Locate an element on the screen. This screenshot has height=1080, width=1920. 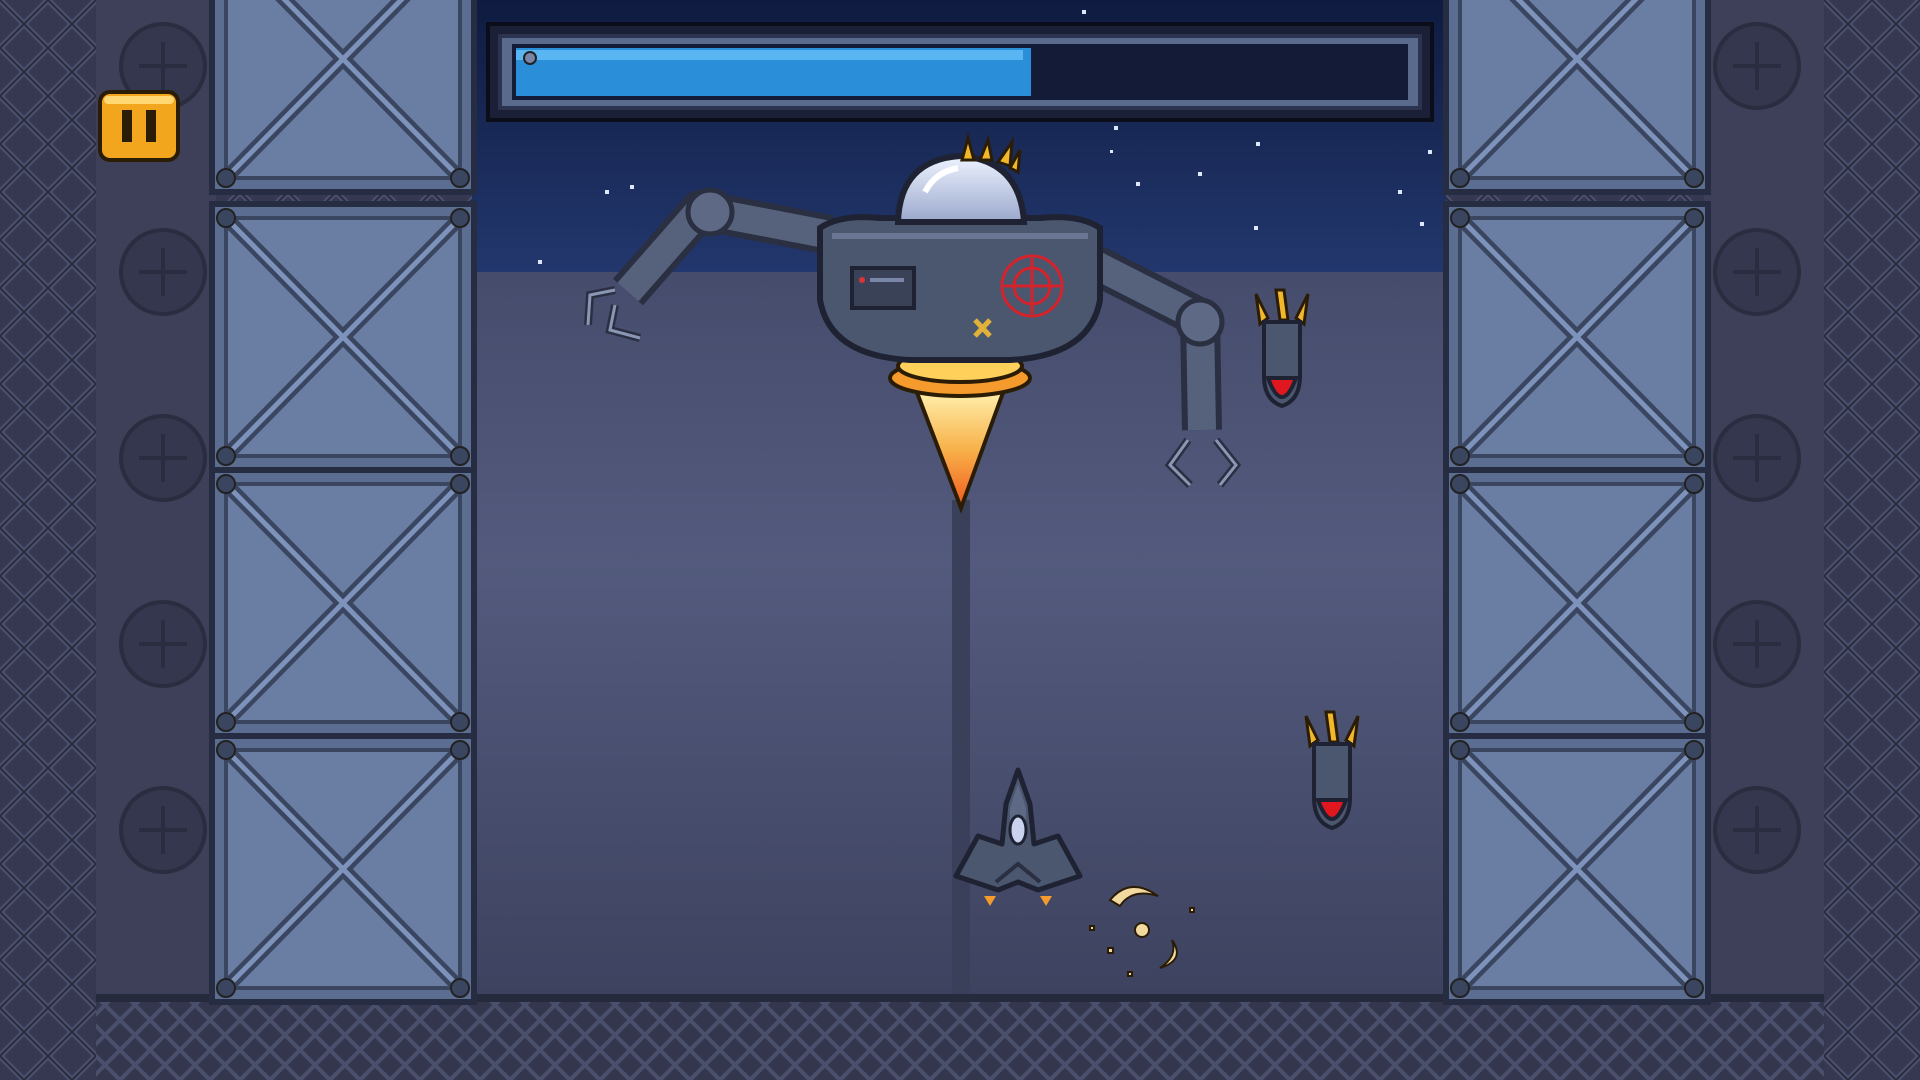
support-pole is located at coordinates (961, 750).